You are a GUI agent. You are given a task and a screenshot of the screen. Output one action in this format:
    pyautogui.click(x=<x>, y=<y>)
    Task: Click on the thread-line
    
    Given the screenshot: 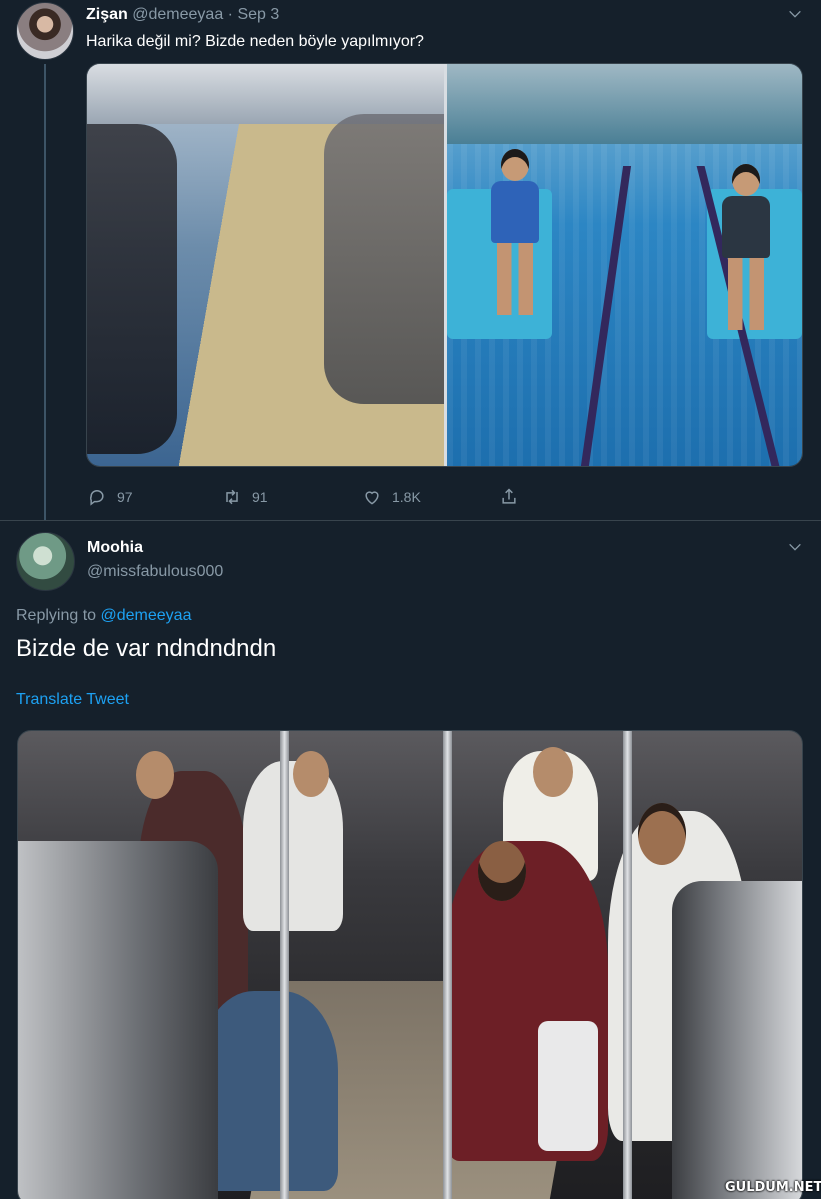 What is the action you would take?
    pyautogui.click(x=45, y=292)
    